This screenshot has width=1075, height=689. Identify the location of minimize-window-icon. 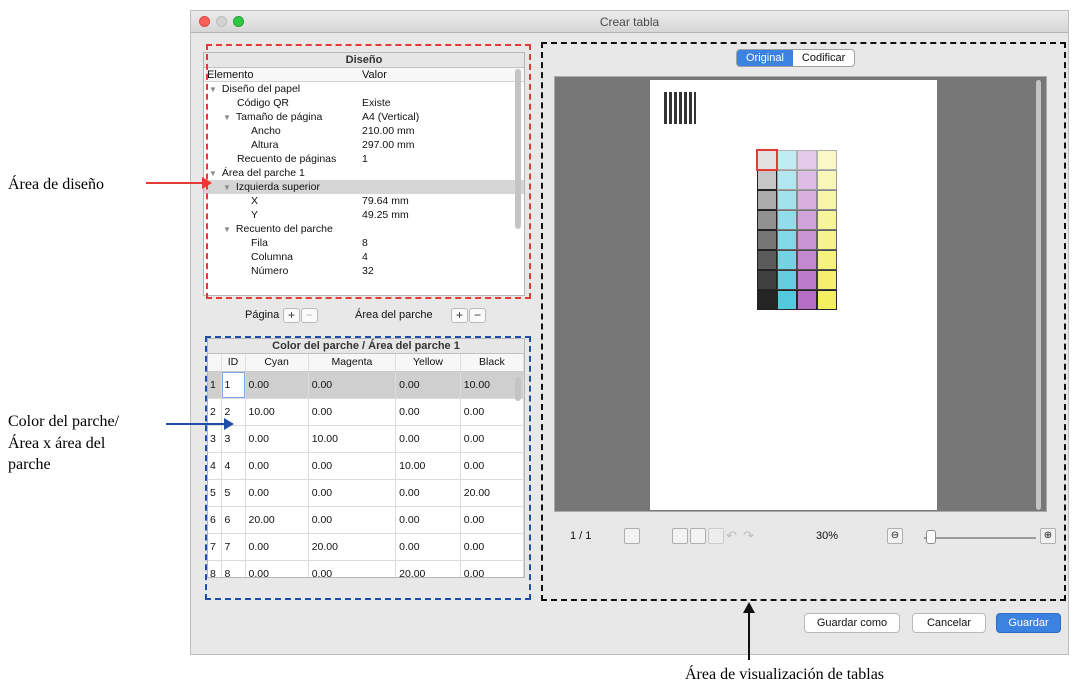
(221, 21).